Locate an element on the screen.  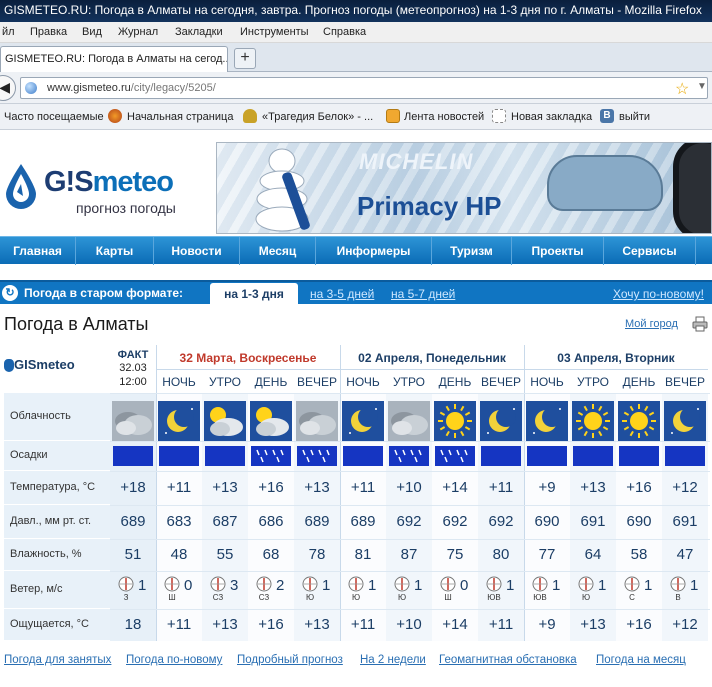
menu-history: Журнал is located at coordinates (138, 32).